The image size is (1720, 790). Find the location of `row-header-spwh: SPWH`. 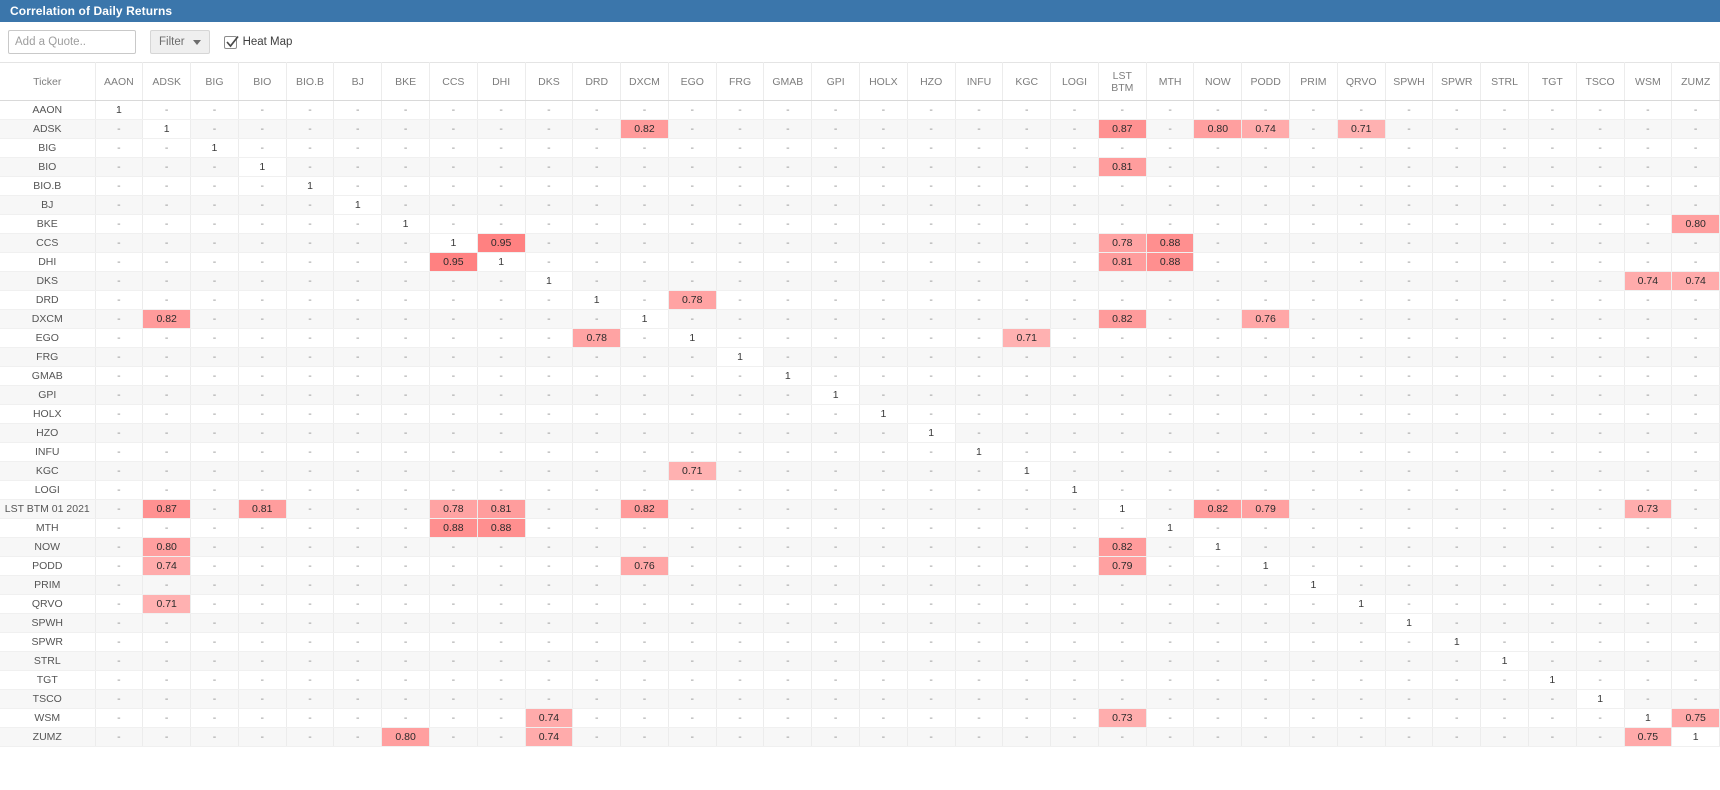

row-header-spwh: SPWH is located at coordinates (48, 623).